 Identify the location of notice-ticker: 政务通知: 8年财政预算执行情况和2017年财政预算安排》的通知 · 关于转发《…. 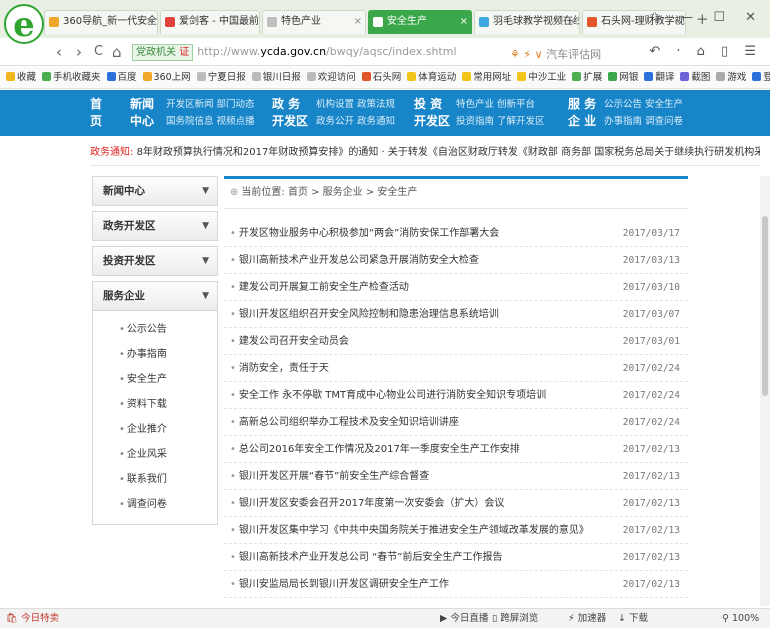
(425, 153).